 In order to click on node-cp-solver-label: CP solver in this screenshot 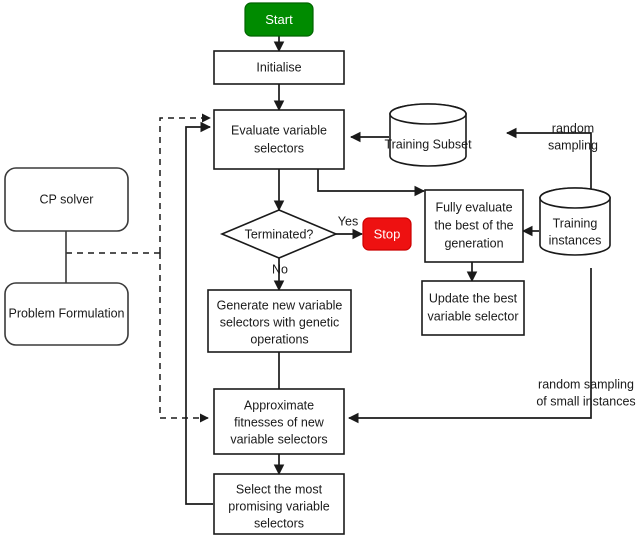, I will do `click(67, 199)`.